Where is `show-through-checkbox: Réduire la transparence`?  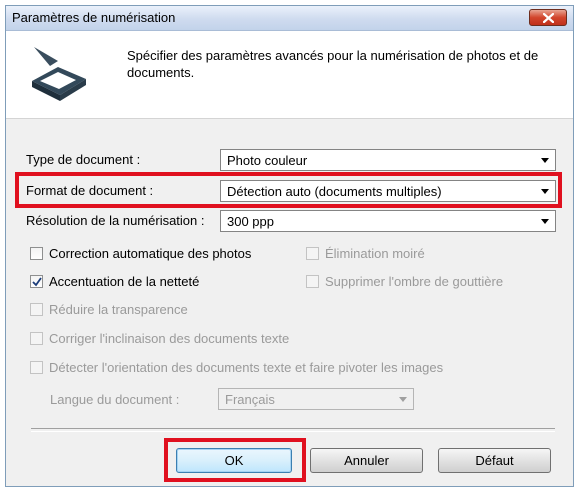
show-through-checkbox: Réduire la transparence is located at coordinates (109, 309).